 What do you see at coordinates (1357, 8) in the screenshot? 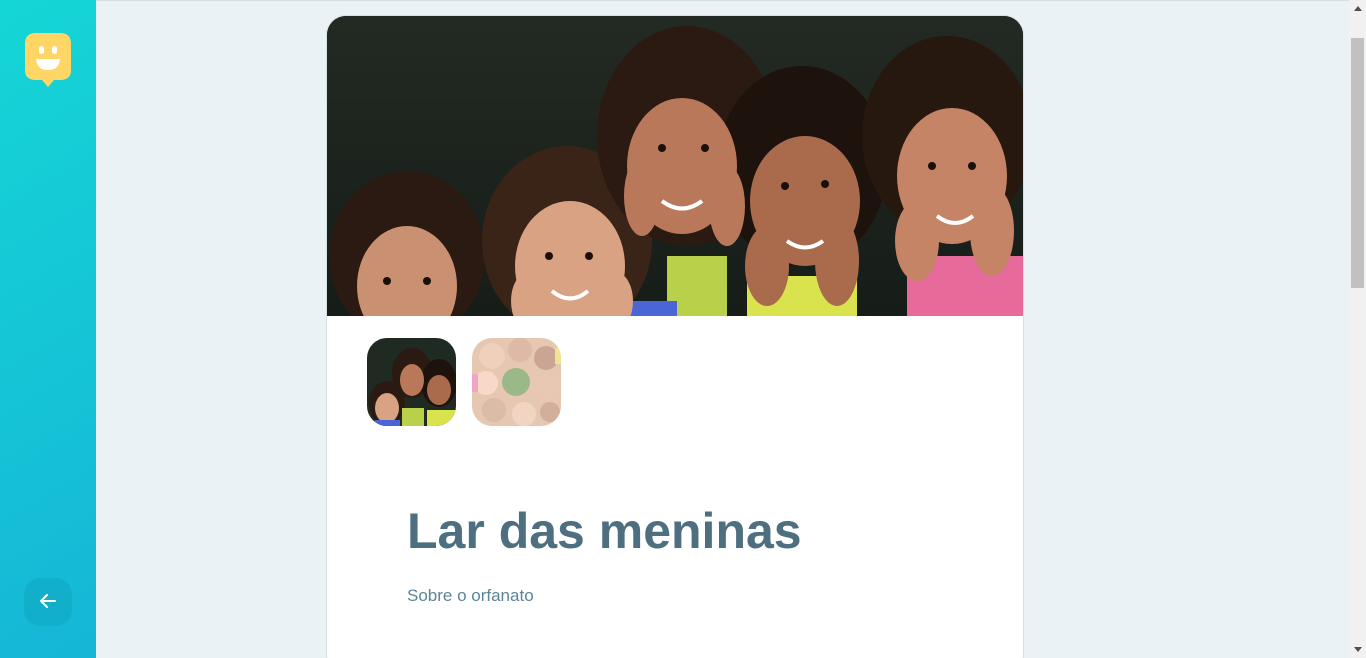
I see `scroll-up-icon` at bounding box center [1357, 8].